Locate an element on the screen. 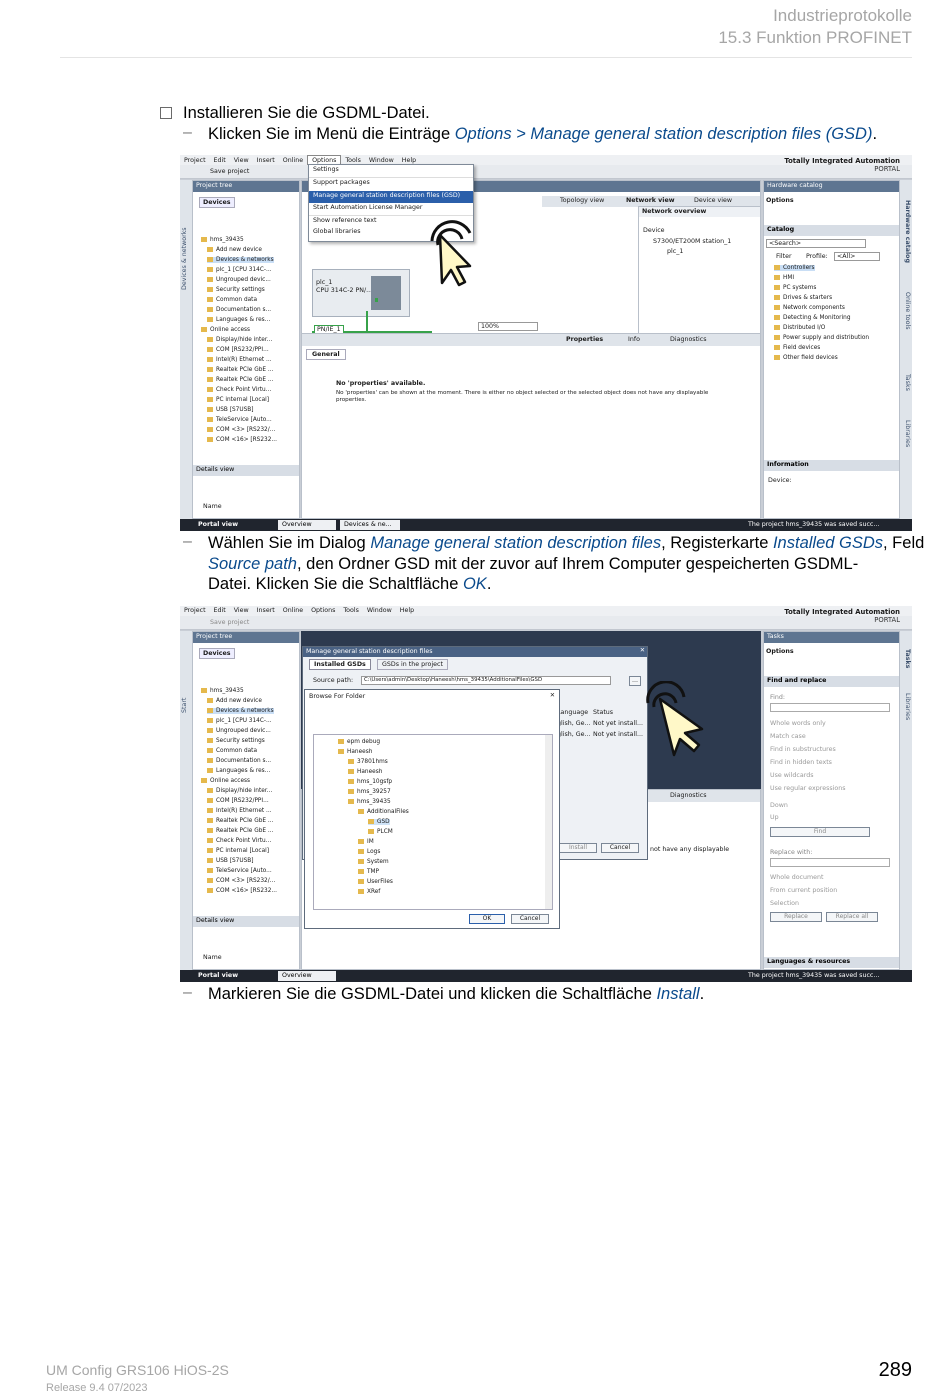 The width and height of the screenshot is (950, 1394). menu-options: Options is located at coordinates (323, 610).